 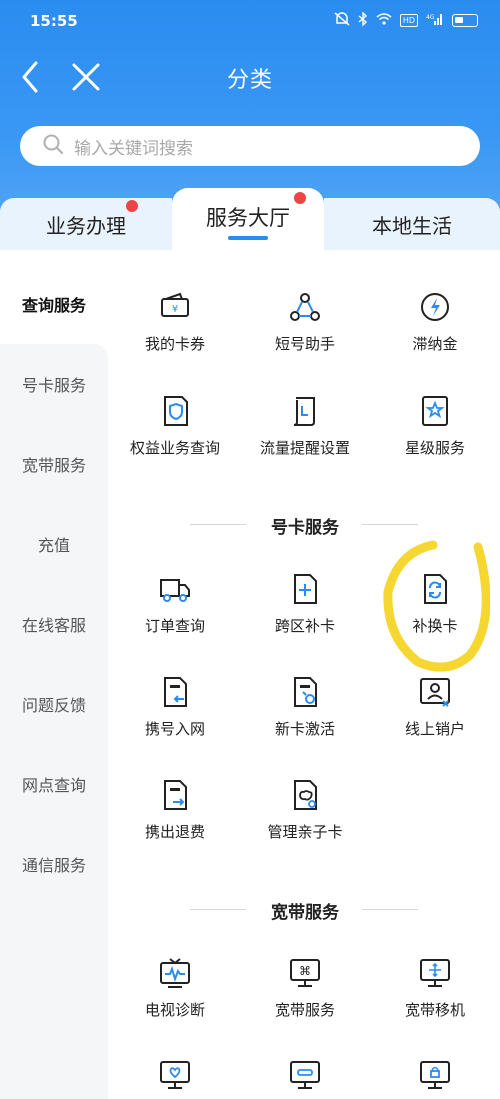 What do you see at coordinates (435, 692) in the screenshot?
I see `user-cancel-icon` at bounding box center [435, 692].